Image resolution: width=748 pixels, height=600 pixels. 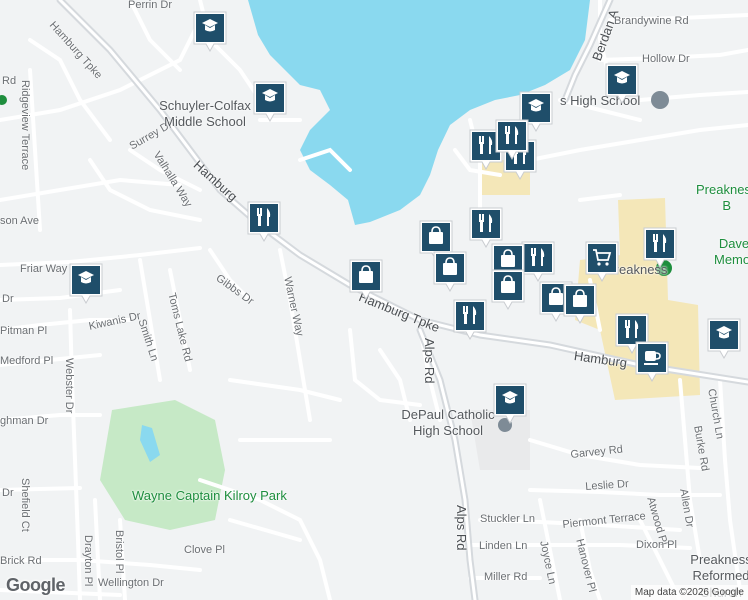 What do you see at coordinates (19, 221) in the screenshot?
I see `road-label-son-ave: son Ave` at bounding box center [19, 221].